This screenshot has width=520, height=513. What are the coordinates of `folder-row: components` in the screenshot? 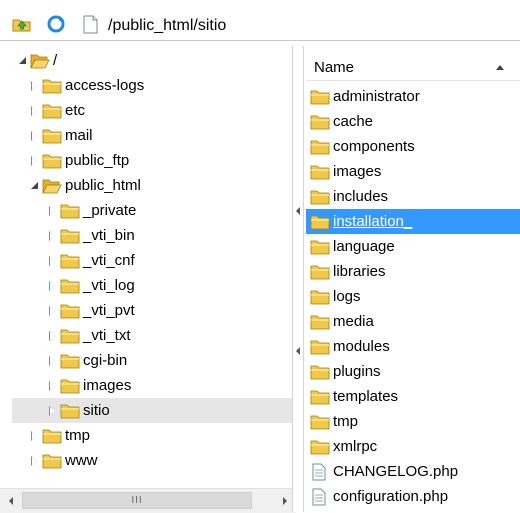 It's located at (413, 146).